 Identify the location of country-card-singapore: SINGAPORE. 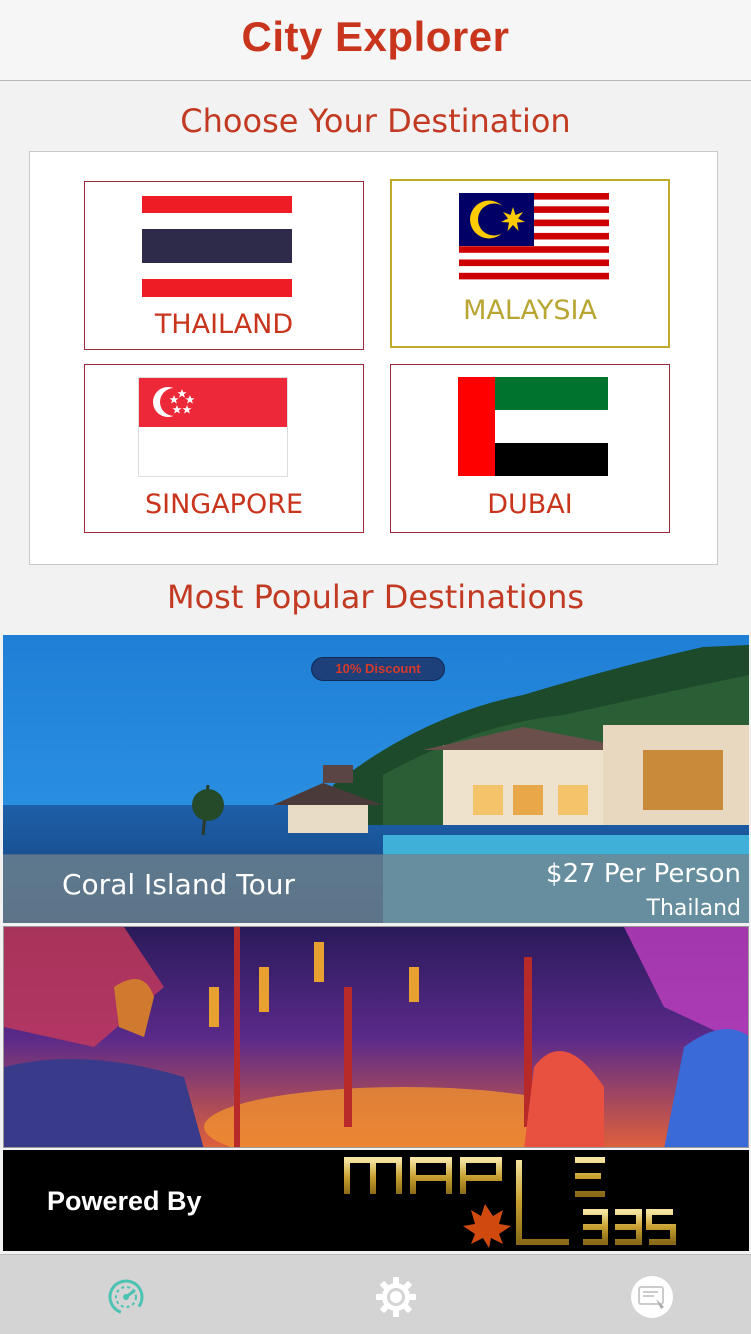
(224, 448).